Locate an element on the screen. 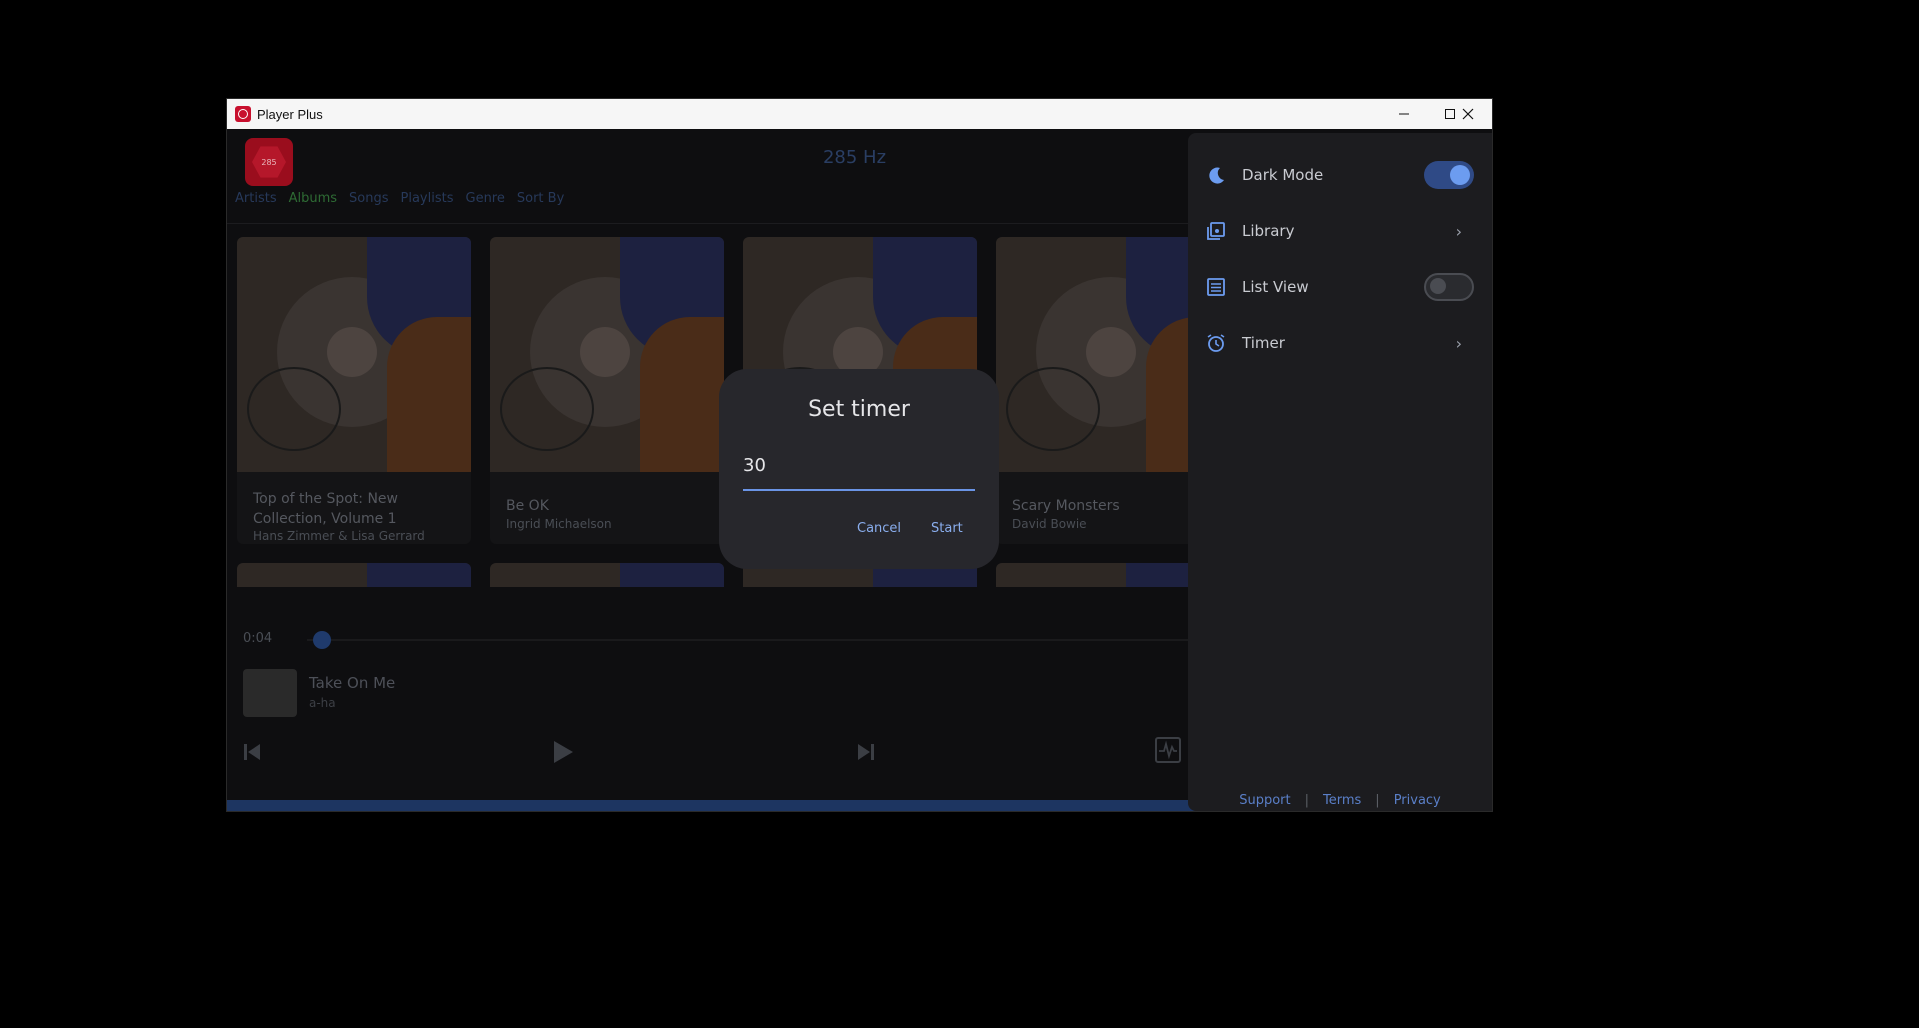  terms-link: Terms is located at coordinates (1342, 800).